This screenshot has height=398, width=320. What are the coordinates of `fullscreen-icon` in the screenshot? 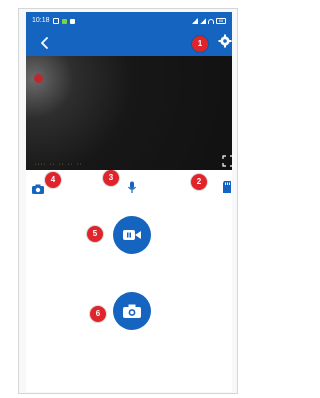 It's located at (228, 161).